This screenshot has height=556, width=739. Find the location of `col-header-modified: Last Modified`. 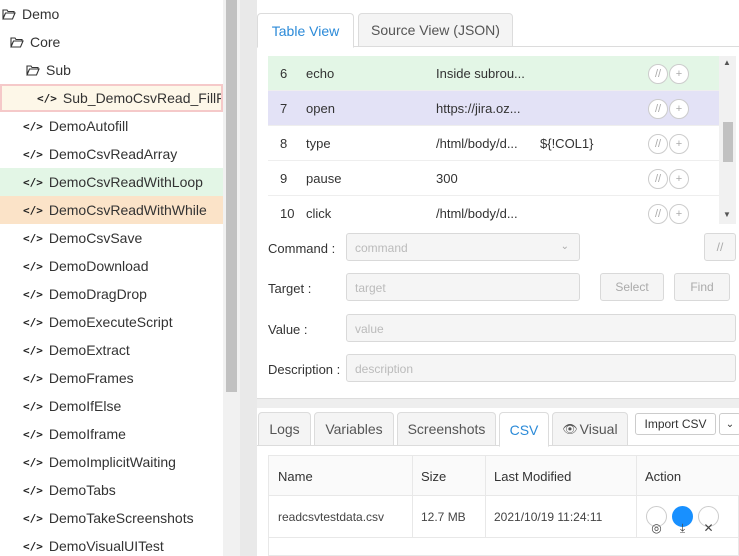

col-header-modified: Last Modified is located at coordinates (532, 476).